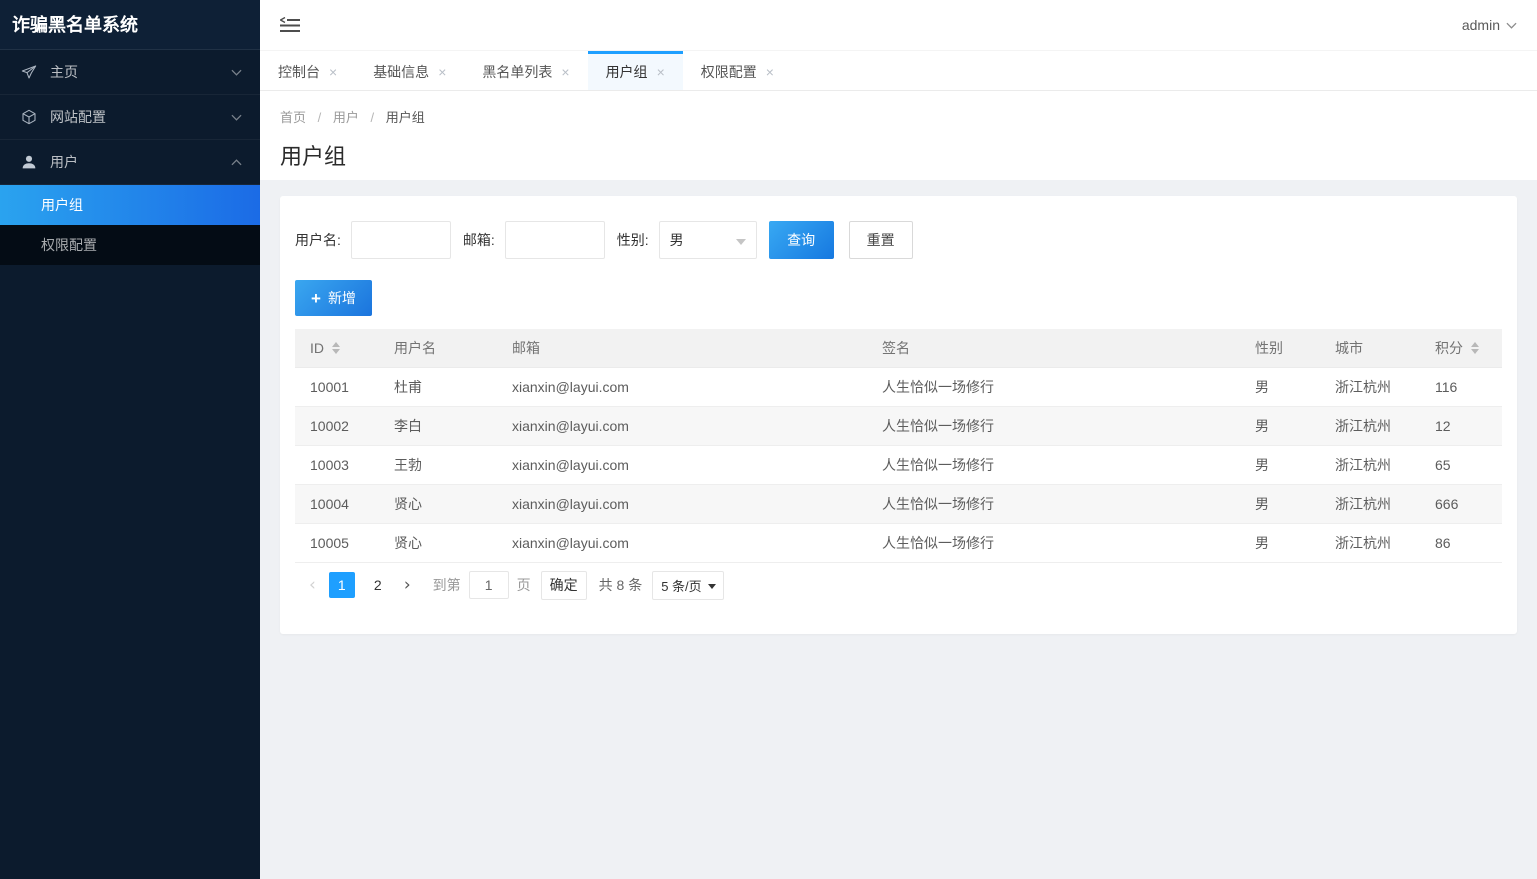 The width and height of the screenshot is (1537, 879). What do you see at coordinates (1461, 426) in the screenshot?
I see `cell-points: 12` at bounding box center [1461, 426].